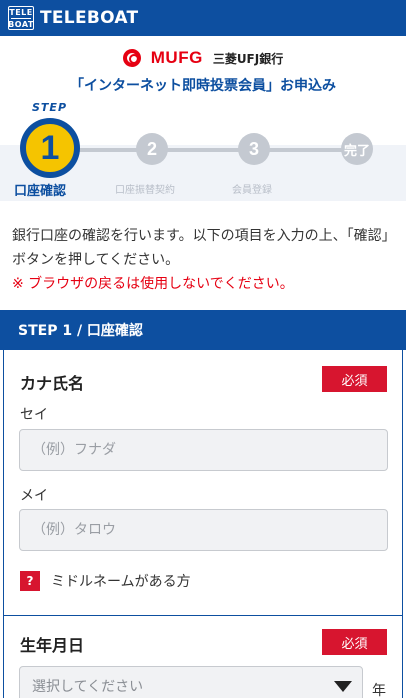 Image resolution: width=406 pixels, height=698 pixels. What do you see at coordinates (30, 581) in the screenshot?
I see `question-icon: ?` at bounding box center [30, 581].